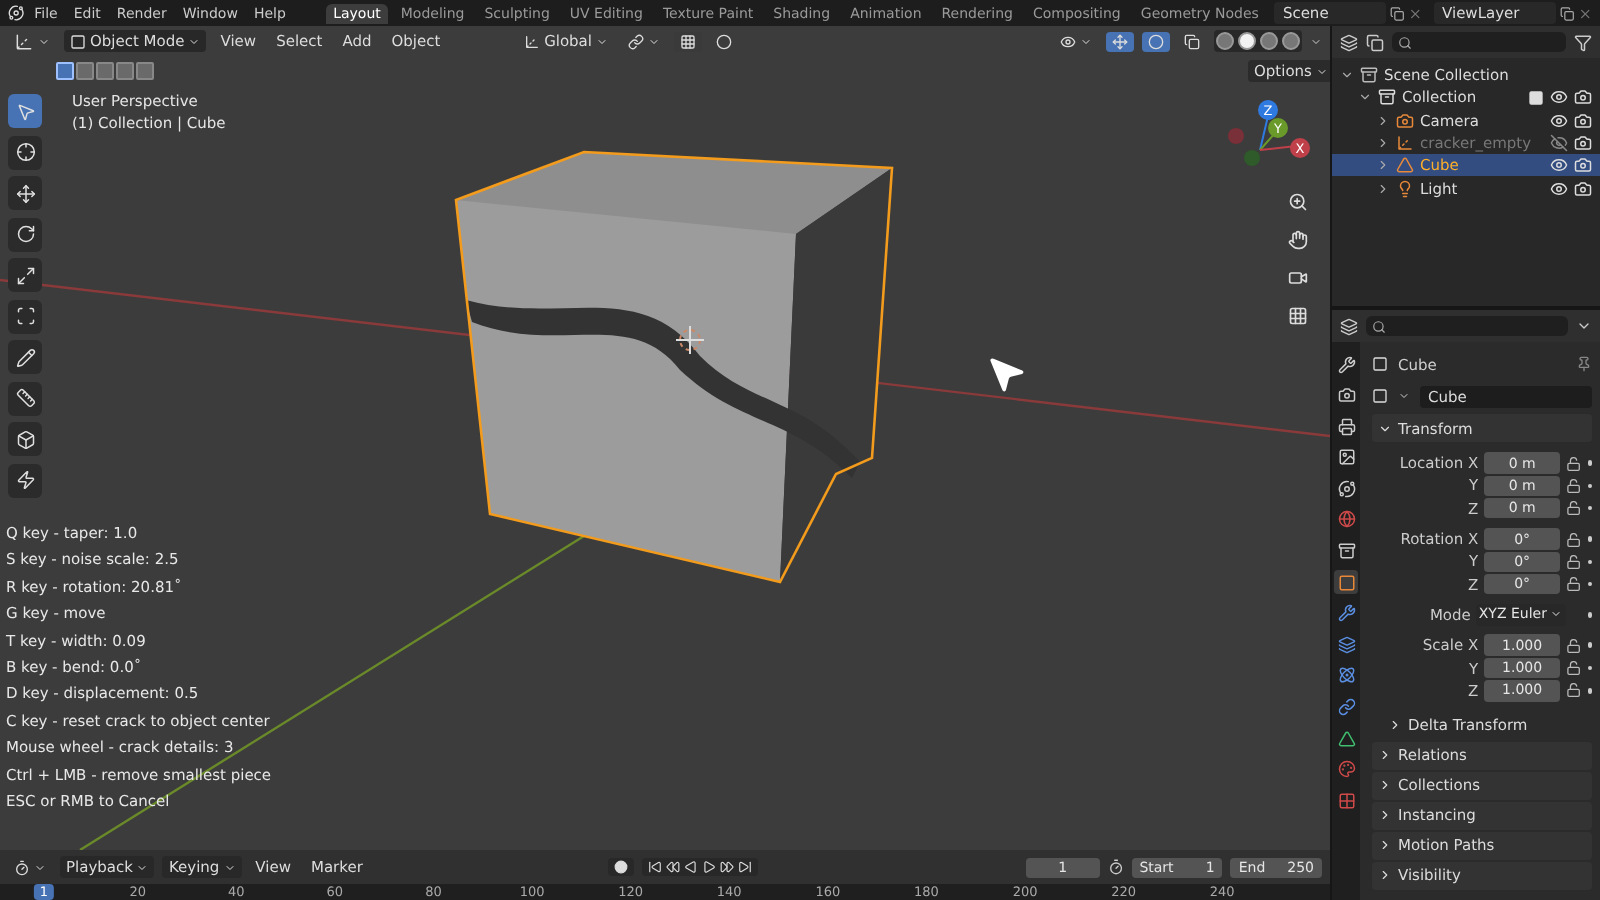 The image size is (1600, 900). I want to click on zoom-icon, so click(1297, 201).